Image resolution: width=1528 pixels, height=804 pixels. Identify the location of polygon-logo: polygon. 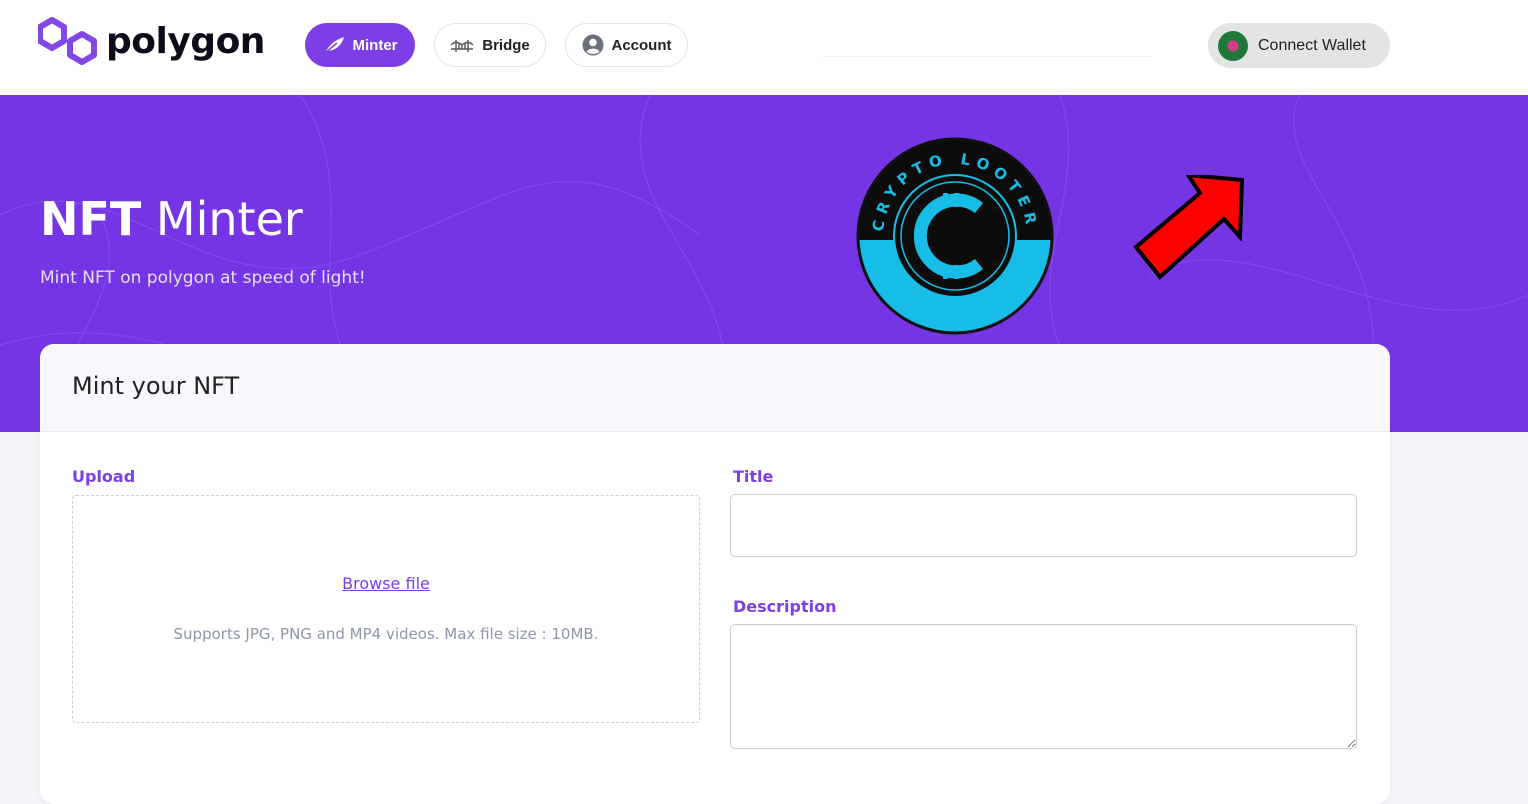
(158, 42).